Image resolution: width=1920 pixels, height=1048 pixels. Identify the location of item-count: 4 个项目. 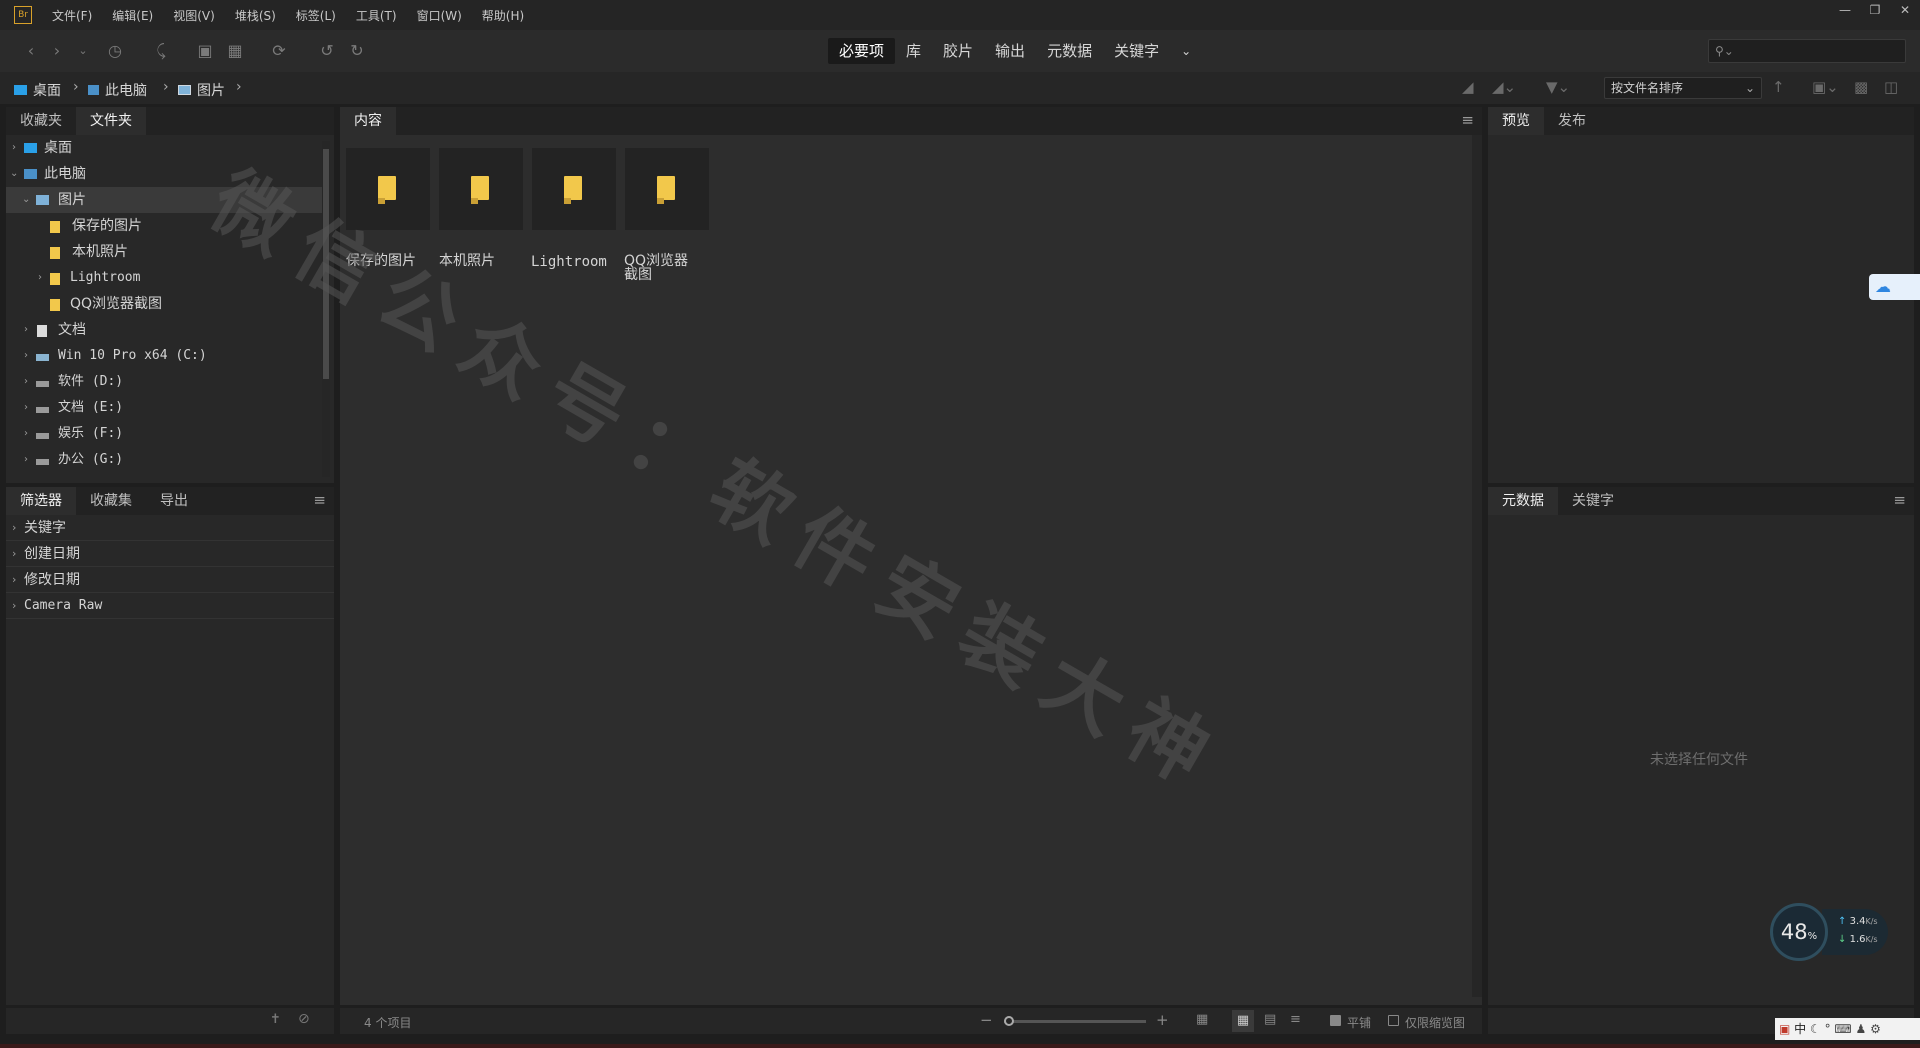
(388, 1023).